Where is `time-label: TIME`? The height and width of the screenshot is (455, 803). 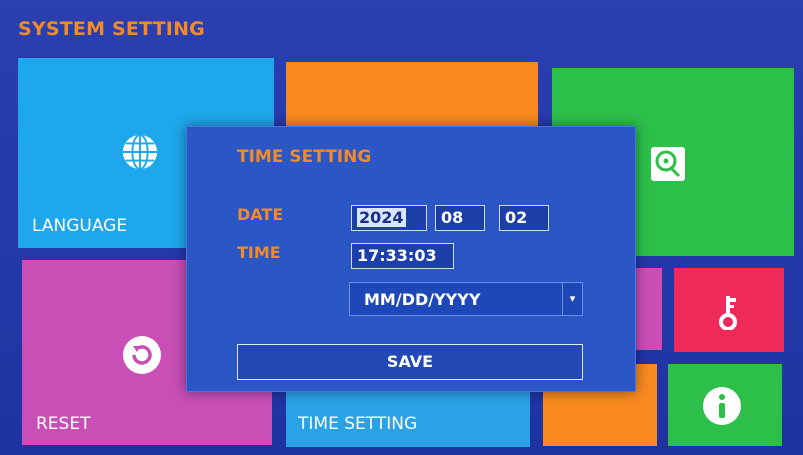
time-label: TIME is located at coordinates (259, 252).